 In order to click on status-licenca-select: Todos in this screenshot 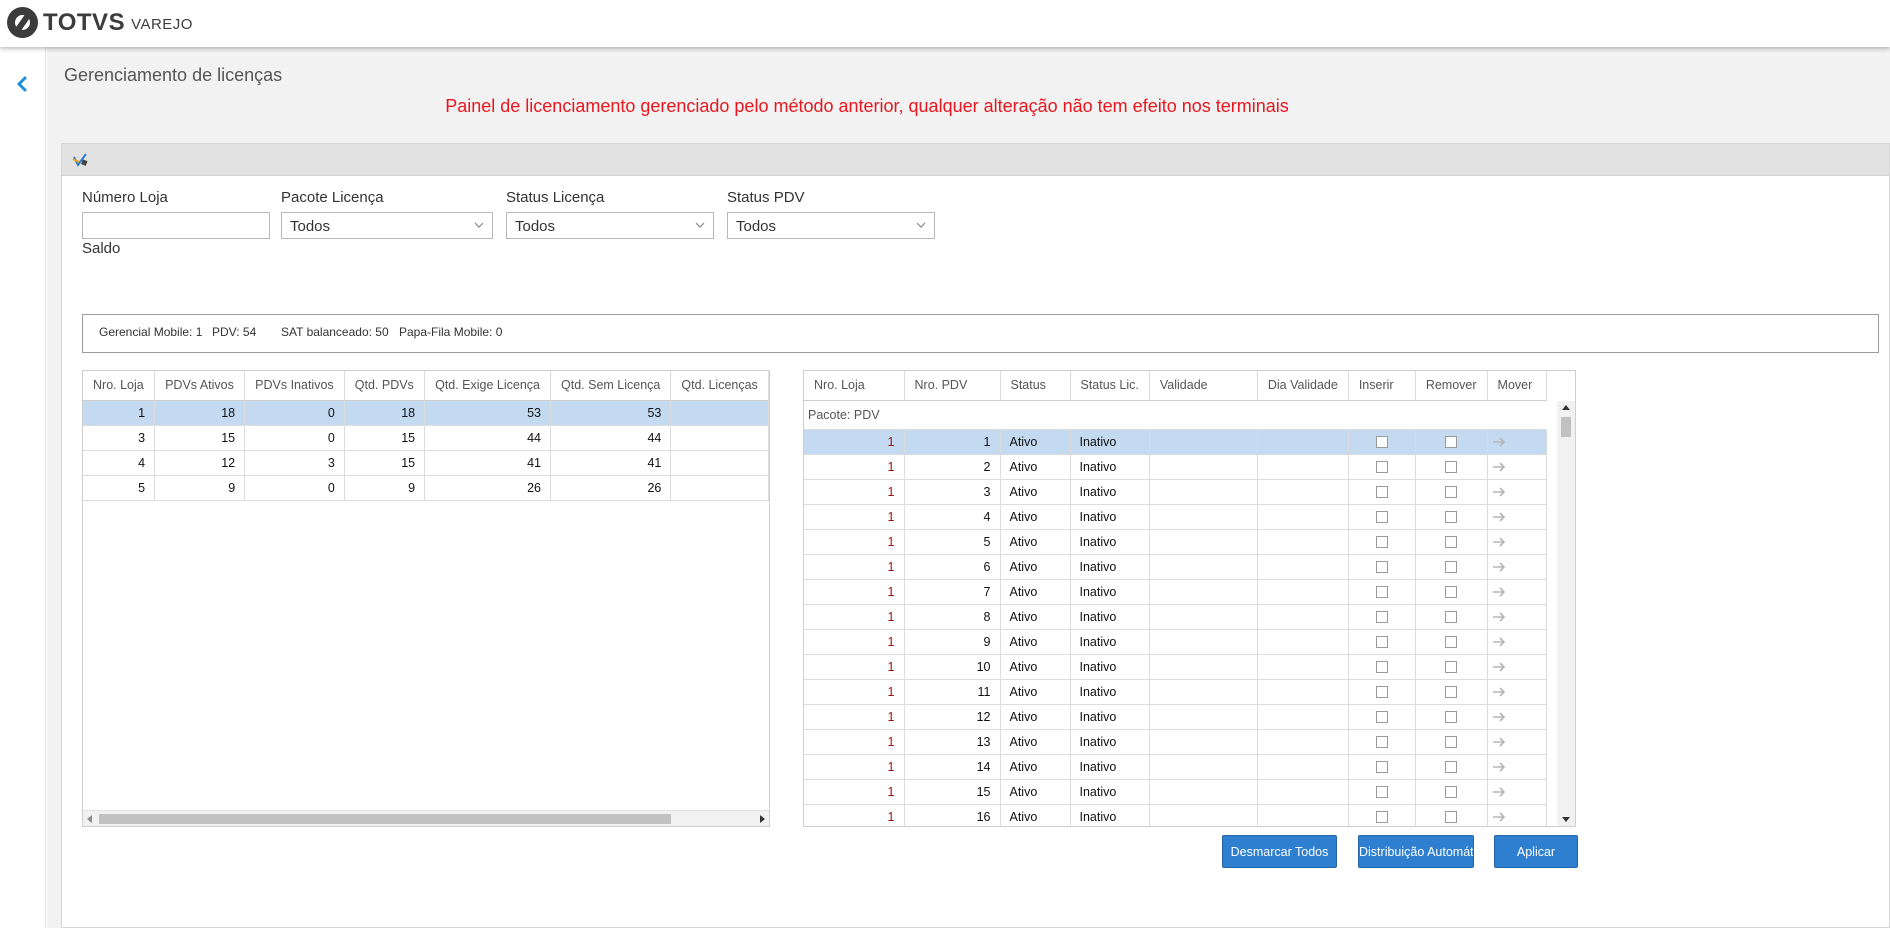, I will do `click(610, 225)`.